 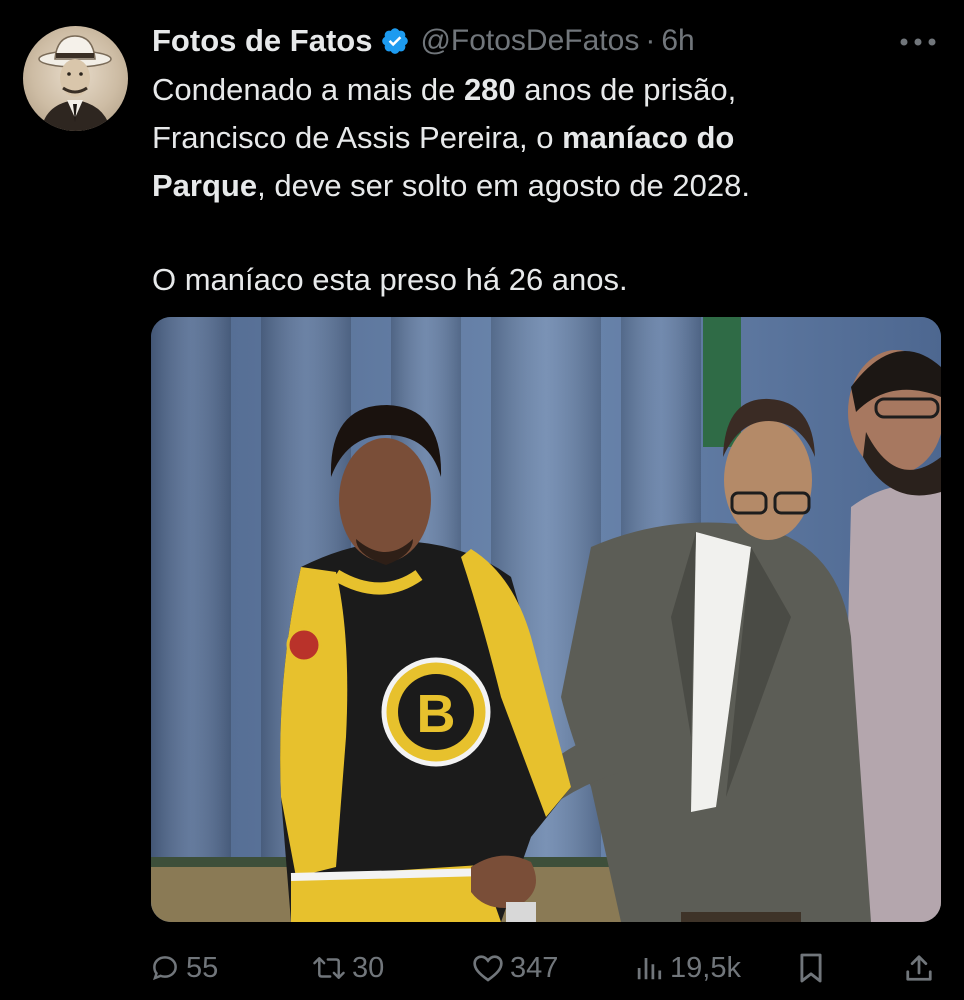 I want to click on avatar, so click(x=75, y=78).